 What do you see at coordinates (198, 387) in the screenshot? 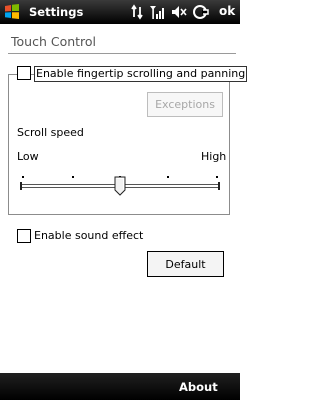
I see `about-softkey: About` at bounding box center [198, 387].